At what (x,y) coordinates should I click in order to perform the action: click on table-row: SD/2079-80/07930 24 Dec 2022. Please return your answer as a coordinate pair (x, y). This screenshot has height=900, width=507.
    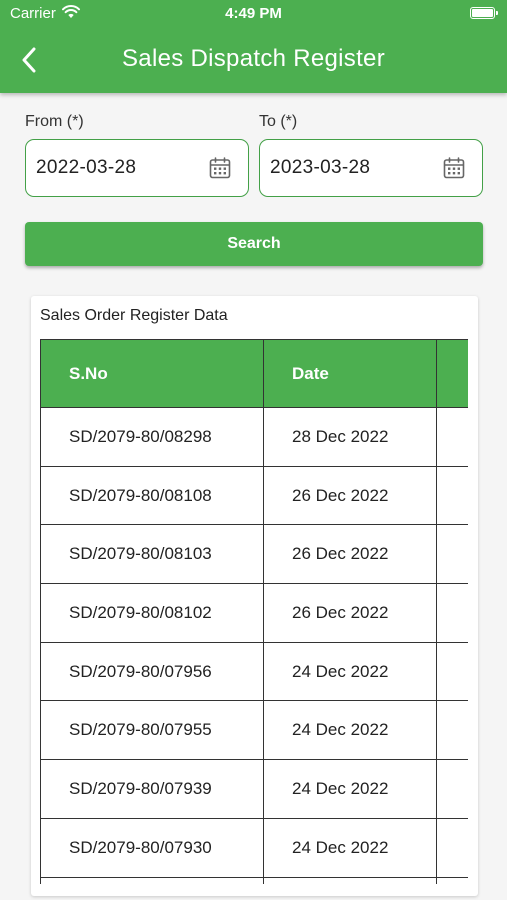
    Looking at the image, I should click on (254, 847).